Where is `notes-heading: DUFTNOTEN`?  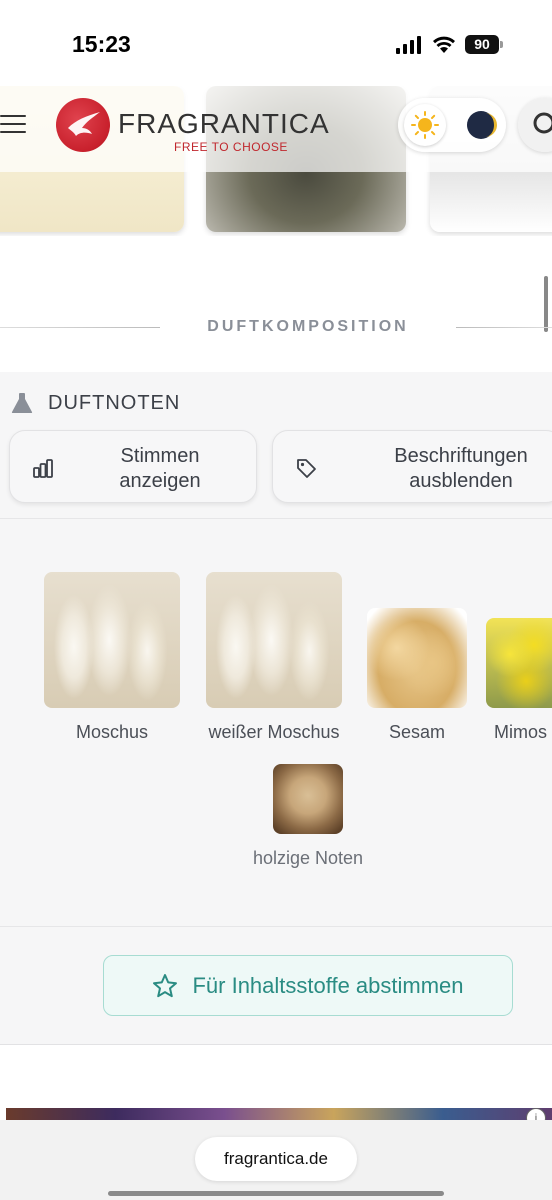 notes-heading: DUFTNOTEN is located at coordinates (95, 403).